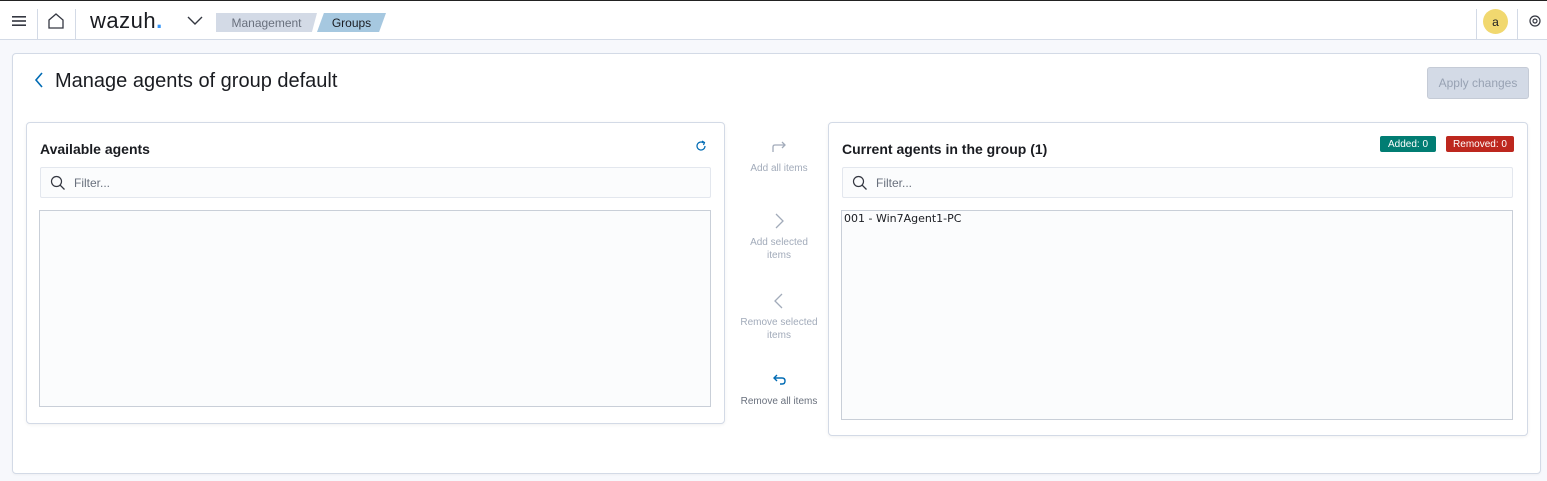  I want to click on chevron-right-icon, so click(779, 221).